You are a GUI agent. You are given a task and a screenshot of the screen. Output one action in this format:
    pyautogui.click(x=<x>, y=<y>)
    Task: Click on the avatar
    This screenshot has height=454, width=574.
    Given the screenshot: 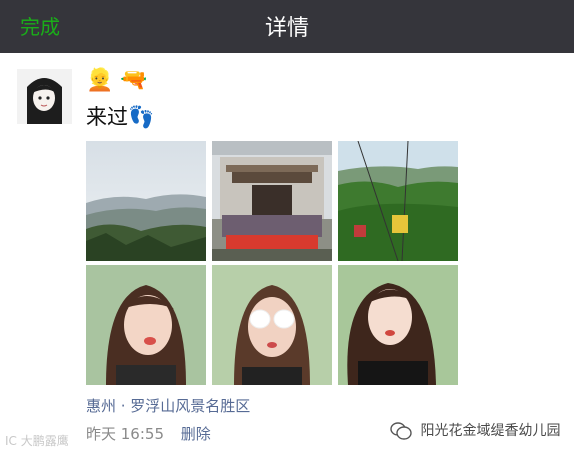 What is the action you would take?
    pyautogui.click(x=44, y=96)
    